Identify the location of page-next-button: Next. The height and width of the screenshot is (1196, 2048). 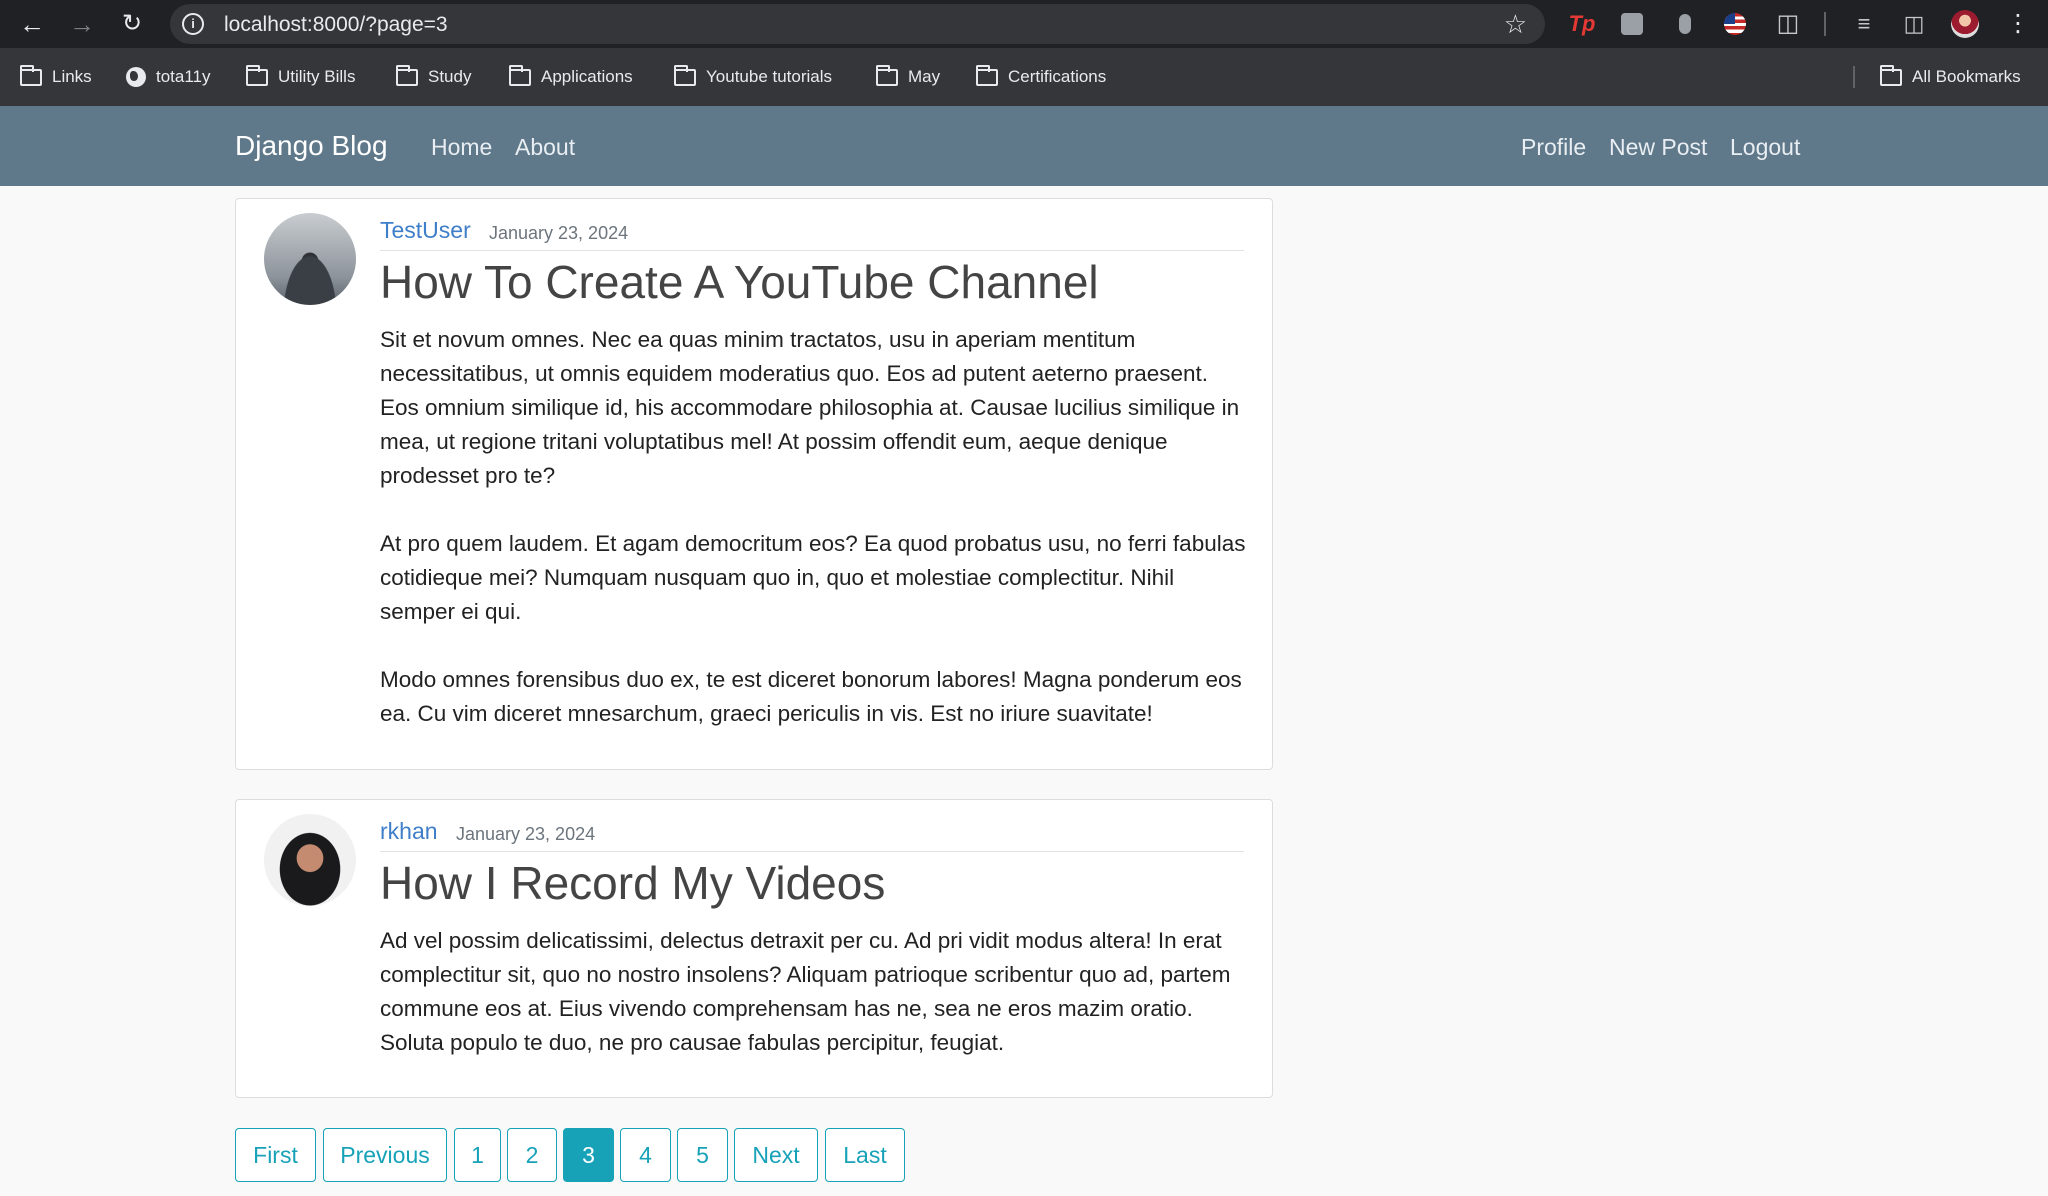
(776, 1155).